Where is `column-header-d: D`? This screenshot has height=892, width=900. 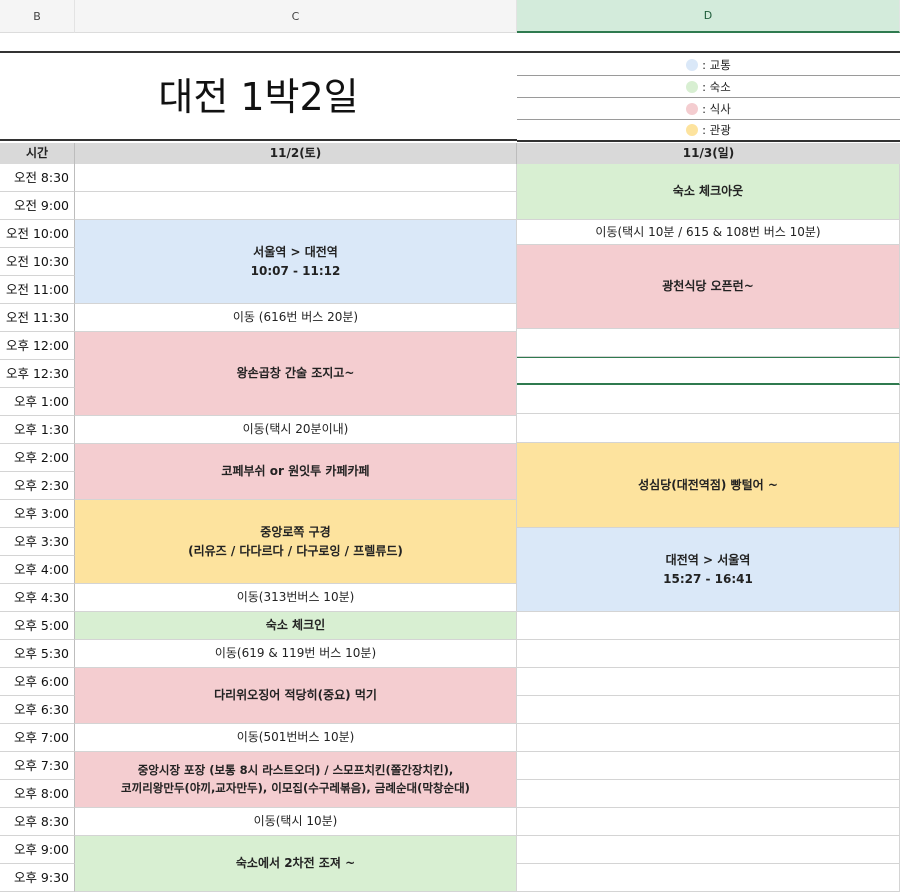 column-header-d: D is located at coordinates (708, 16).